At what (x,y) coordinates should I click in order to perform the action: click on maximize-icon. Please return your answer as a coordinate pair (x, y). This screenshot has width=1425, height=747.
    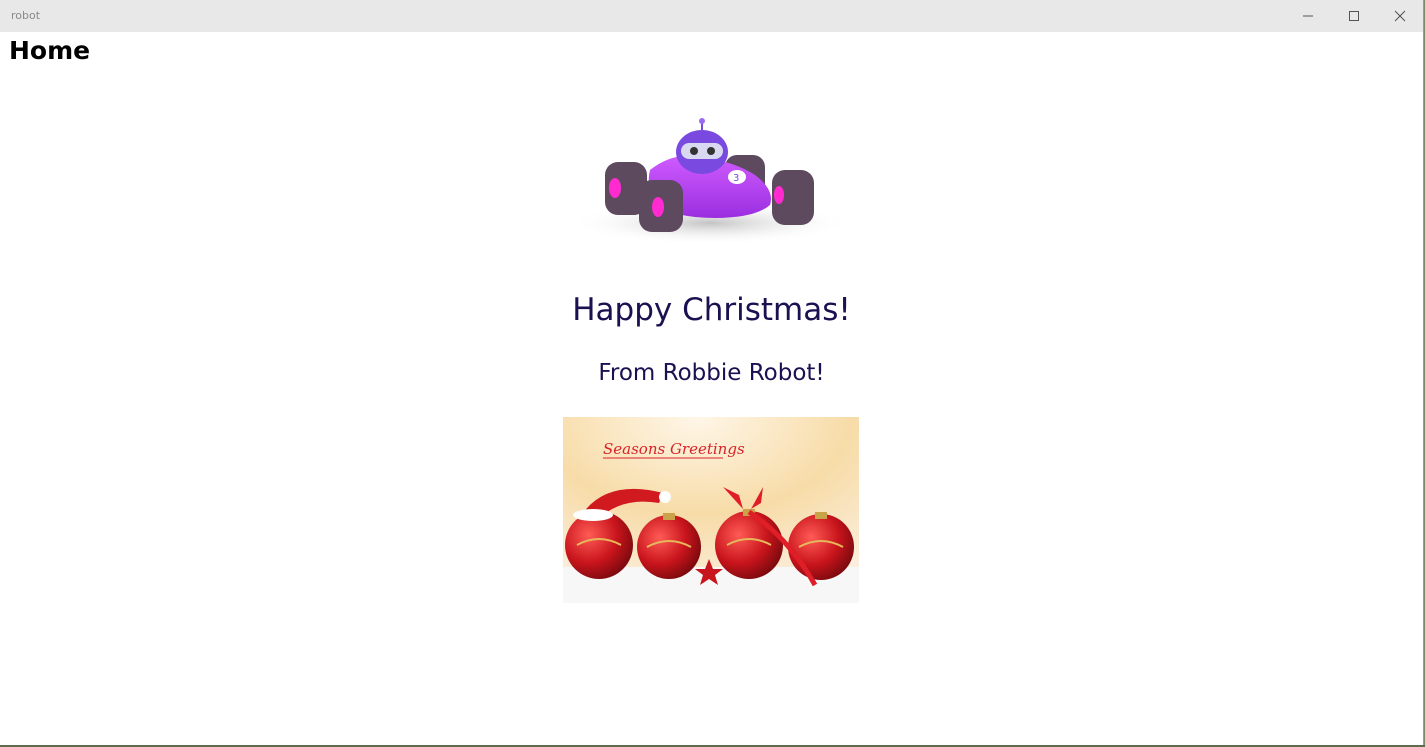
    Looking at the image, I should click on (1354, 16).